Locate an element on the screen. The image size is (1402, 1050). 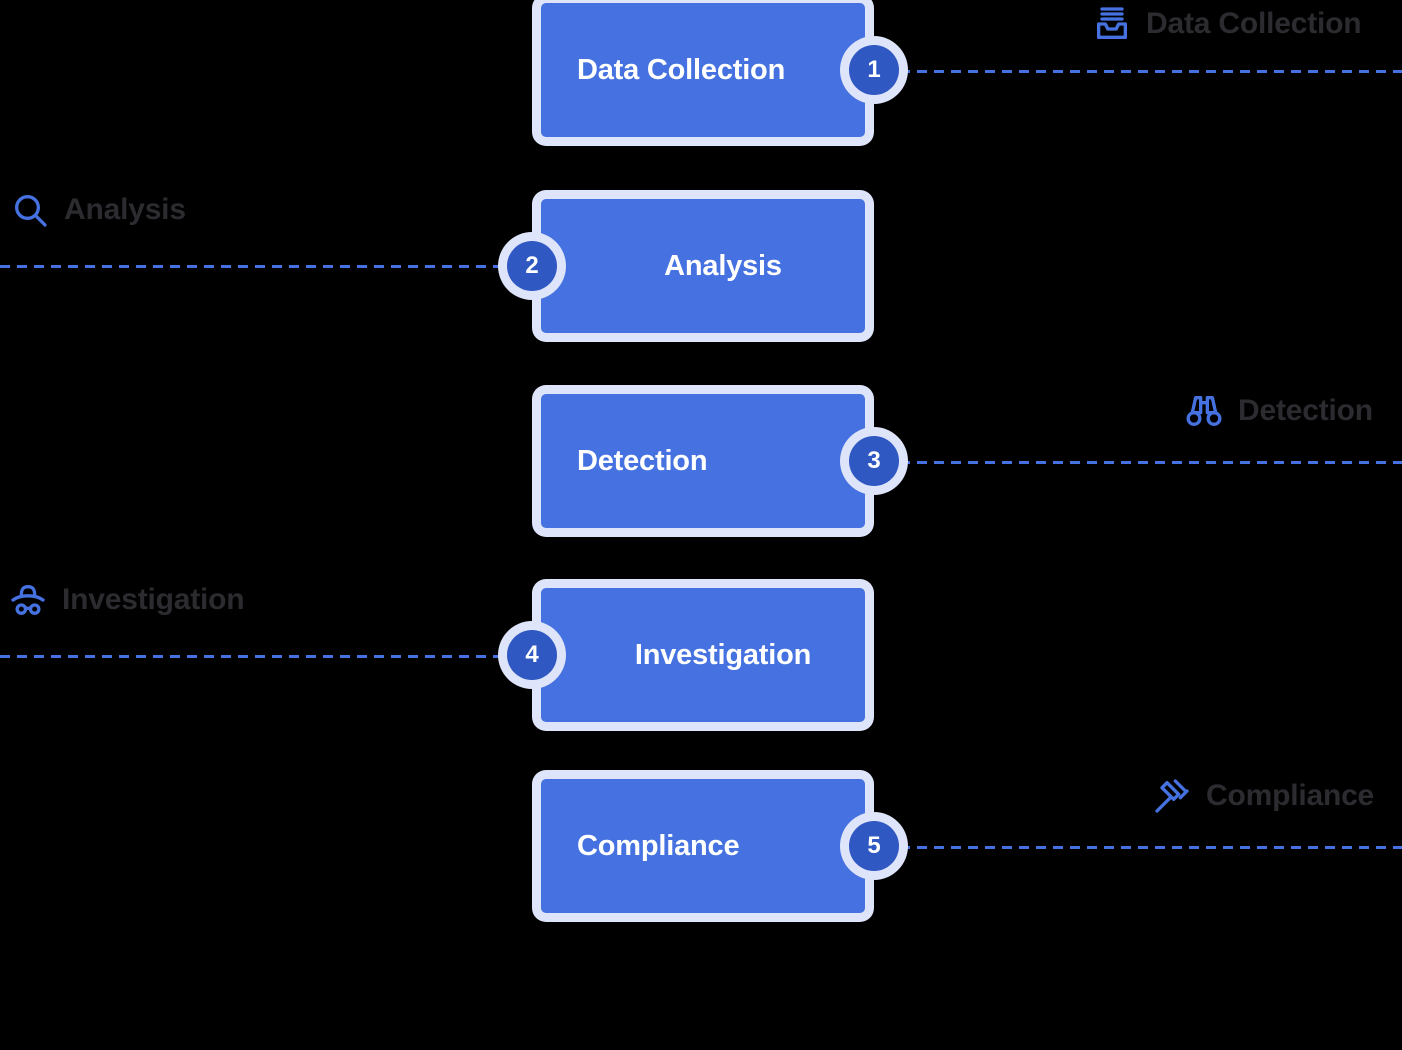
binoculars-icon is located at coordinates (1204, 411).